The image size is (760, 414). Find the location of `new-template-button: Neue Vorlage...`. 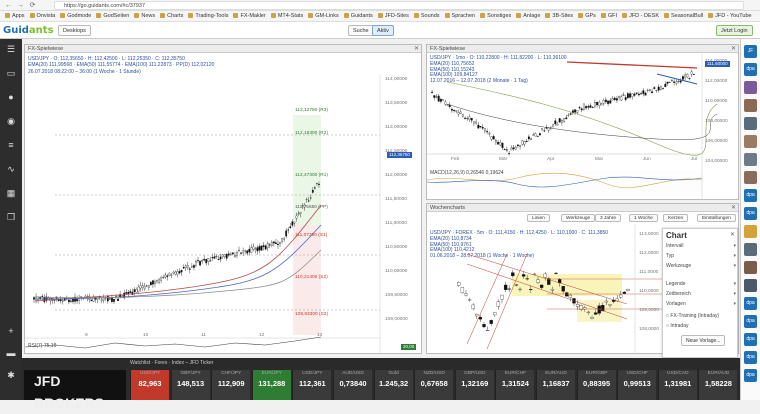

new-template-button: Neue Vorlage... is located at coordinates (703, 340).